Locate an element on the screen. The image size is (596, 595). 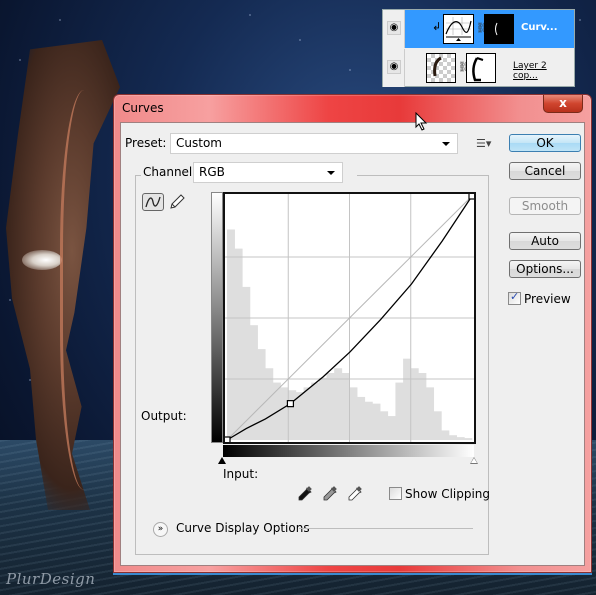
preview-label: Preview is located at coordinates (547, 299).